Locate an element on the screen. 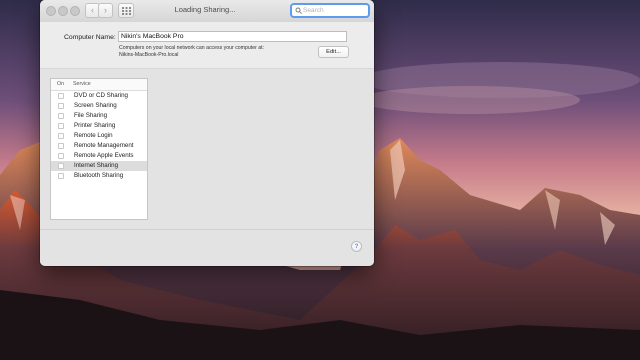 The image size is (640, 360). help-icon: ? is located at coordinates (356, 246).